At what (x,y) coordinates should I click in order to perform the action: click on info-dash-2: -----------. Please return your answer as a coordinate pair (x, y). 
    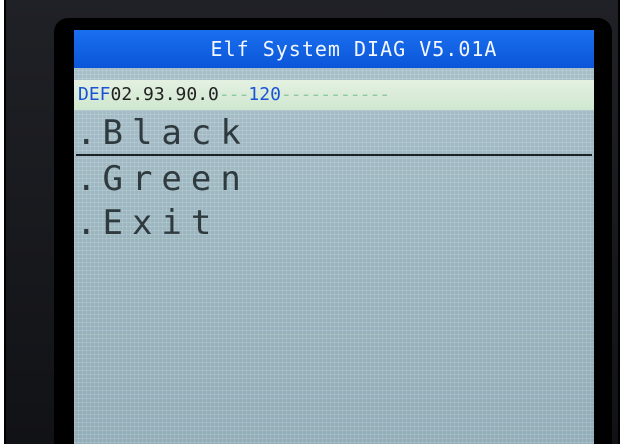
    Looking at the image, I should click on (335, 94).